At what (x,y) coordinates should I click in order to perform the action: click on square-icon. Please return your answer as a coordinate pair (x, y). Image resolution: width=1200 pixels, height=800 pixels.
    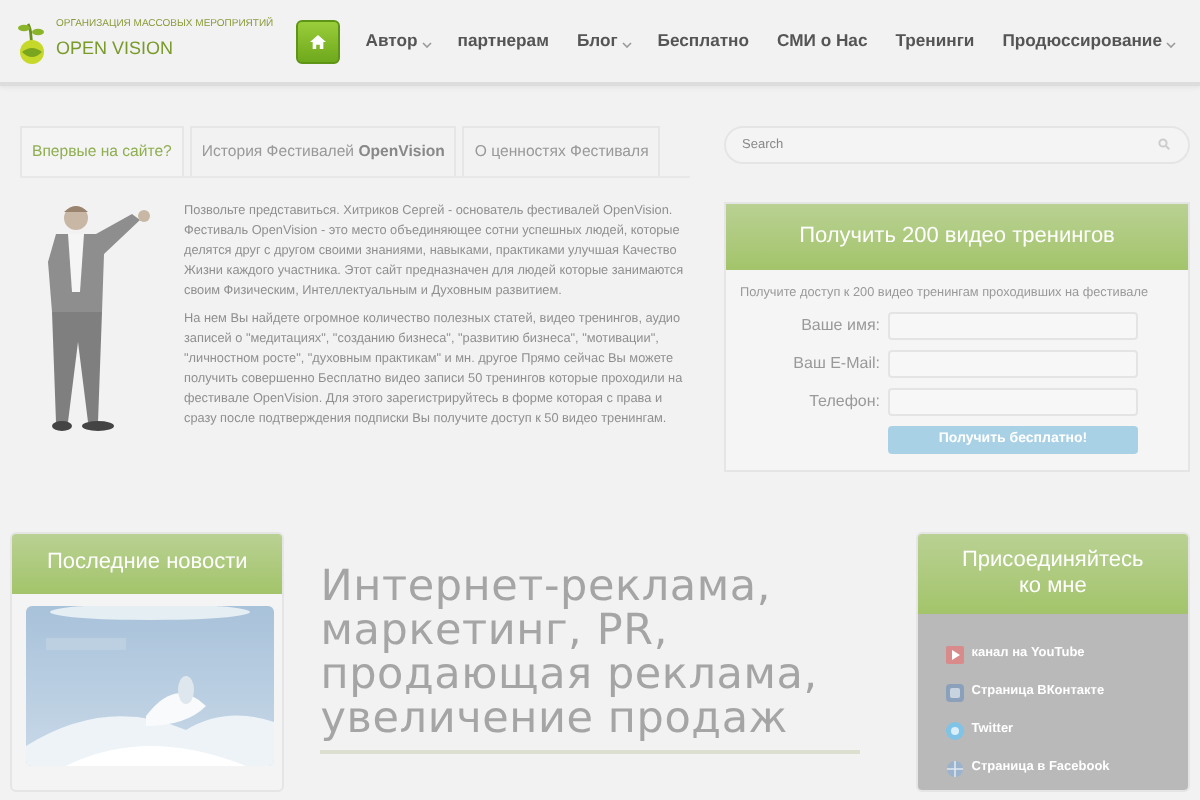
    Looking at the image, I should click on (954, 693).